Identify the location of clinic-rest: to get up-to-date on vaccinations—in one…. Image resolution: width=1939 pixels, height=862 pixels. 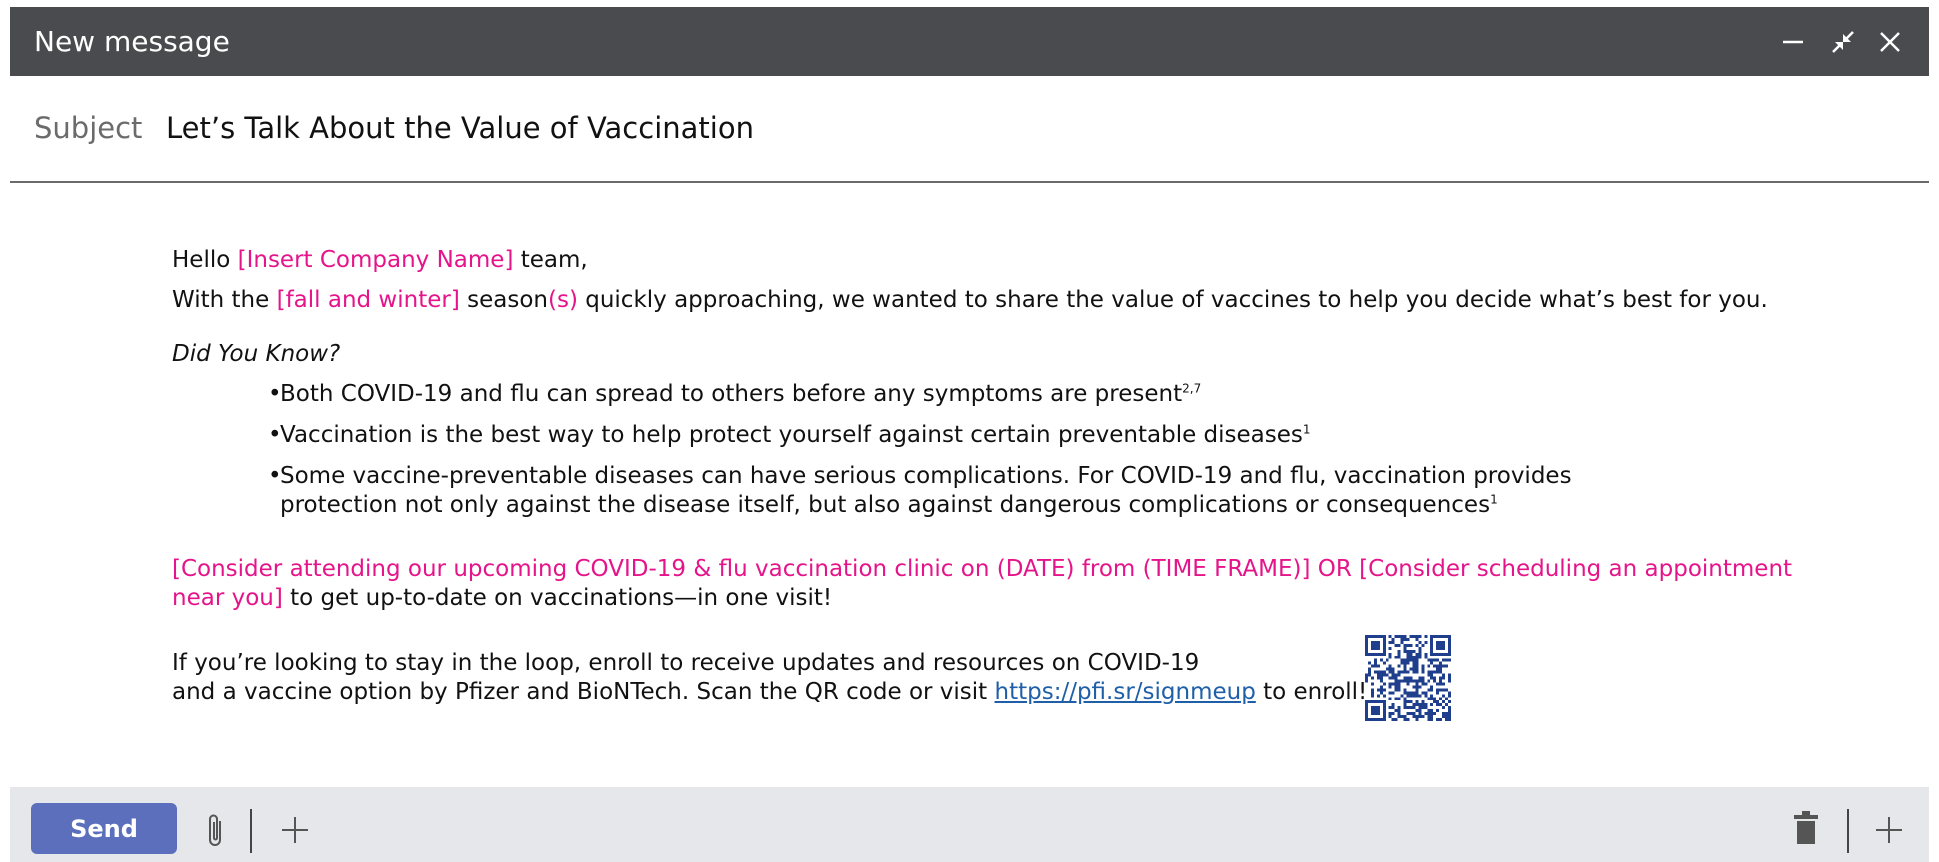
(557, 598).